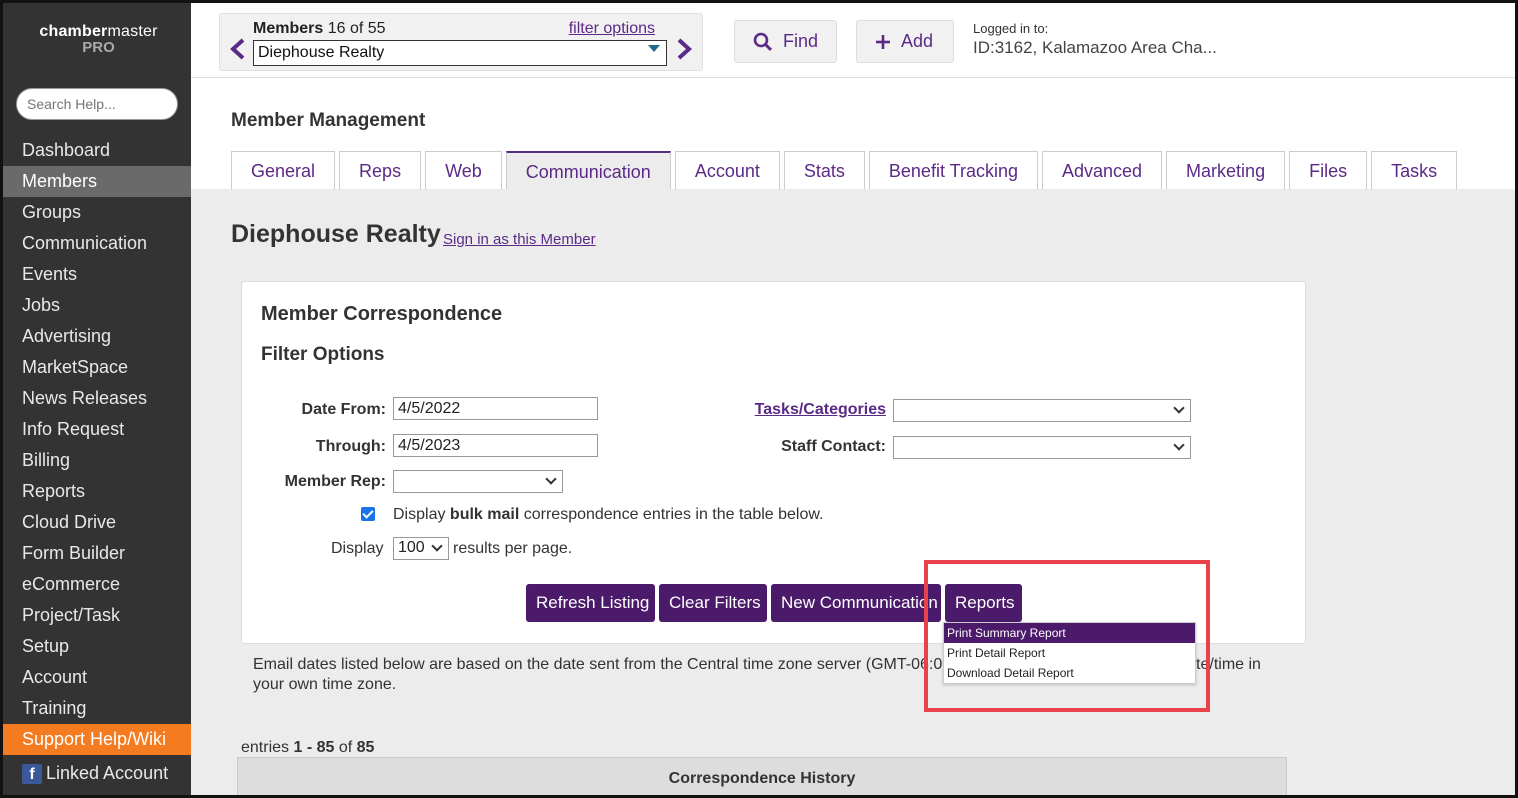 The height and width of the screenshot is (798, 1518). What do you see at coordinates (727, 170) in the screenshot?
I see `tab-account: Account` at bounding box center [727, 170].